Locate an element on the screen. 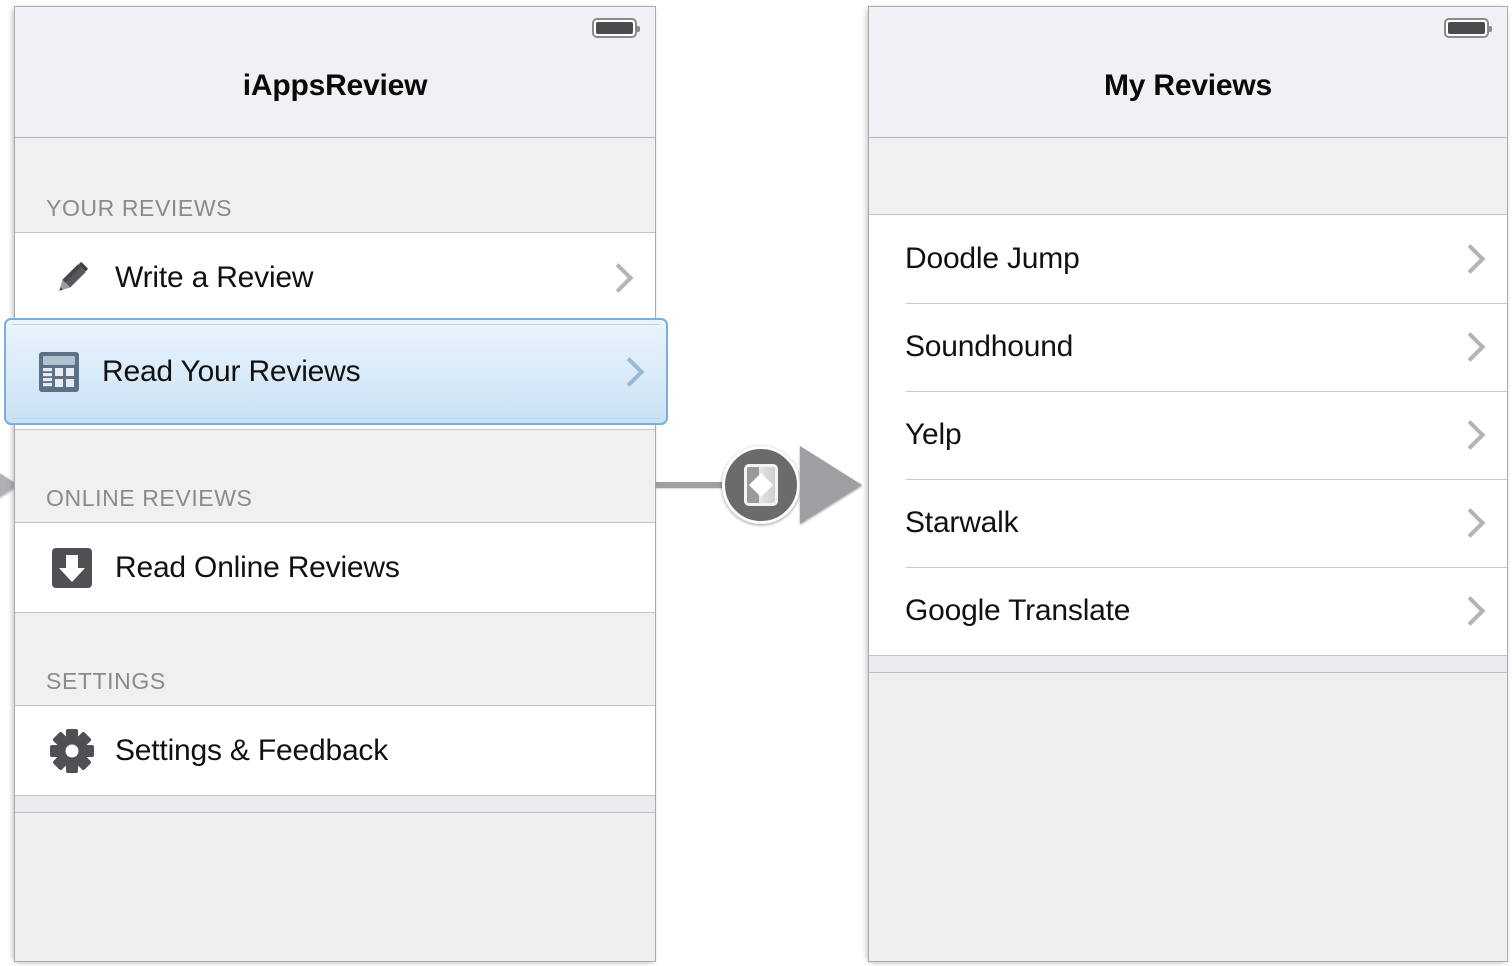 This screenshot has width=1512, height=966. section-header-empty is located at coordinates (1188, 176).